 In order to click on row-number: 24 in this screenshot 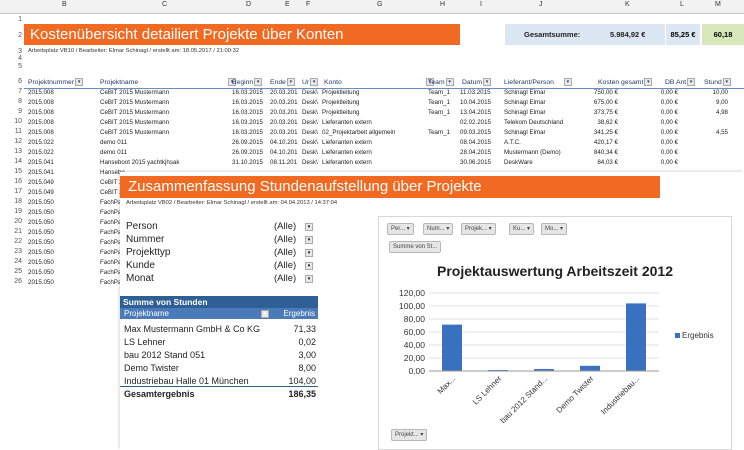, I will do `click(11, 261)`.